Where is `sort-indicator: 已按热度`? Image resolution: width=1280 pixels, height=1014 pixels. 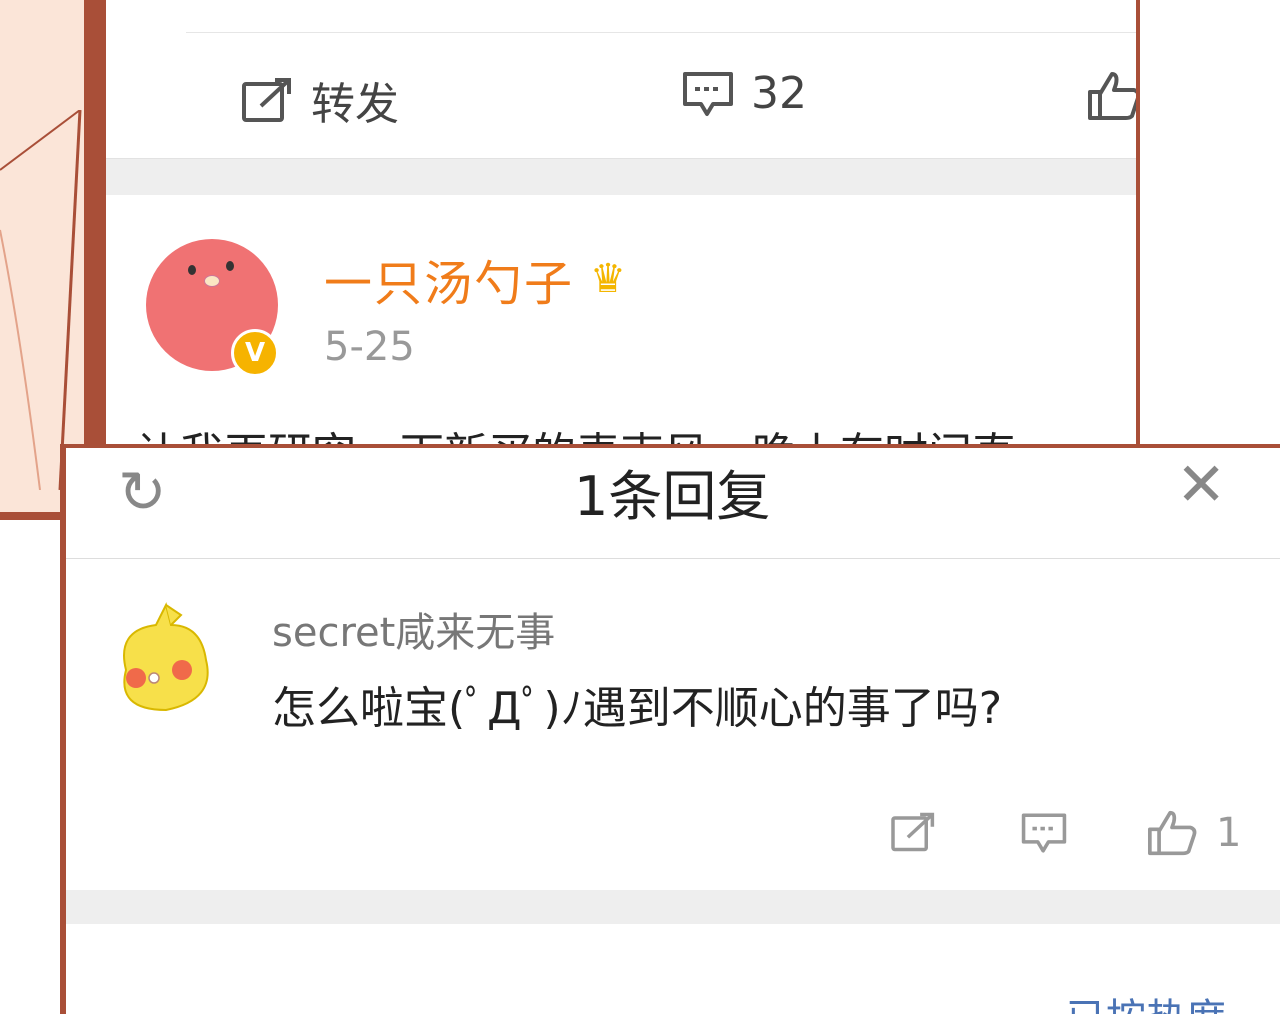 sort-indicator: 已按热度 is located at coordinates (1146, 1000).